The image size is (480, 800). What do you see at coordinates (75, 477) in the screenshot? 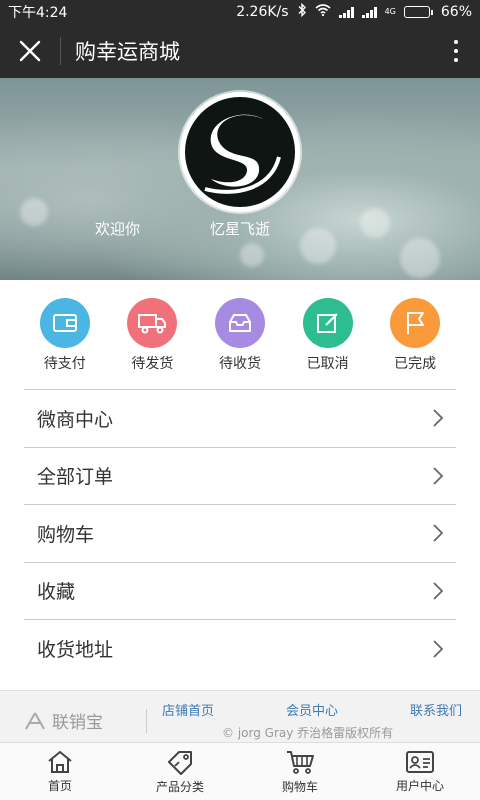
I see `menu-item-label: 全部订单` at bounding box center [75, 477].